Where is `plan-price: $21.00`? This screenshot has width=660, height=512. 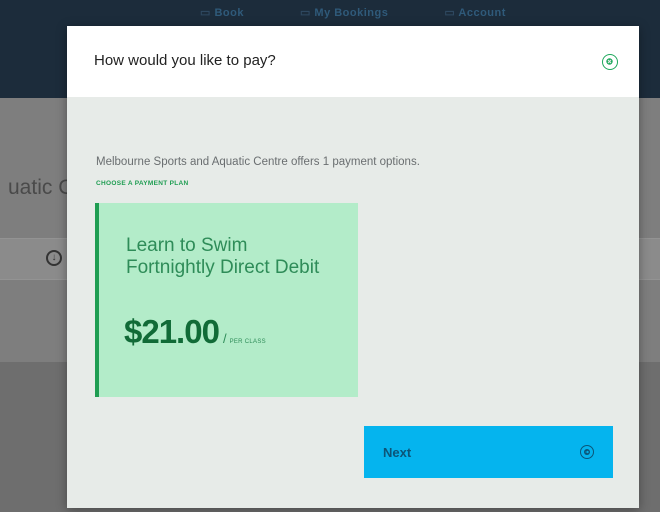 plan-price: $21.00 is located at coordinates (172, 331).